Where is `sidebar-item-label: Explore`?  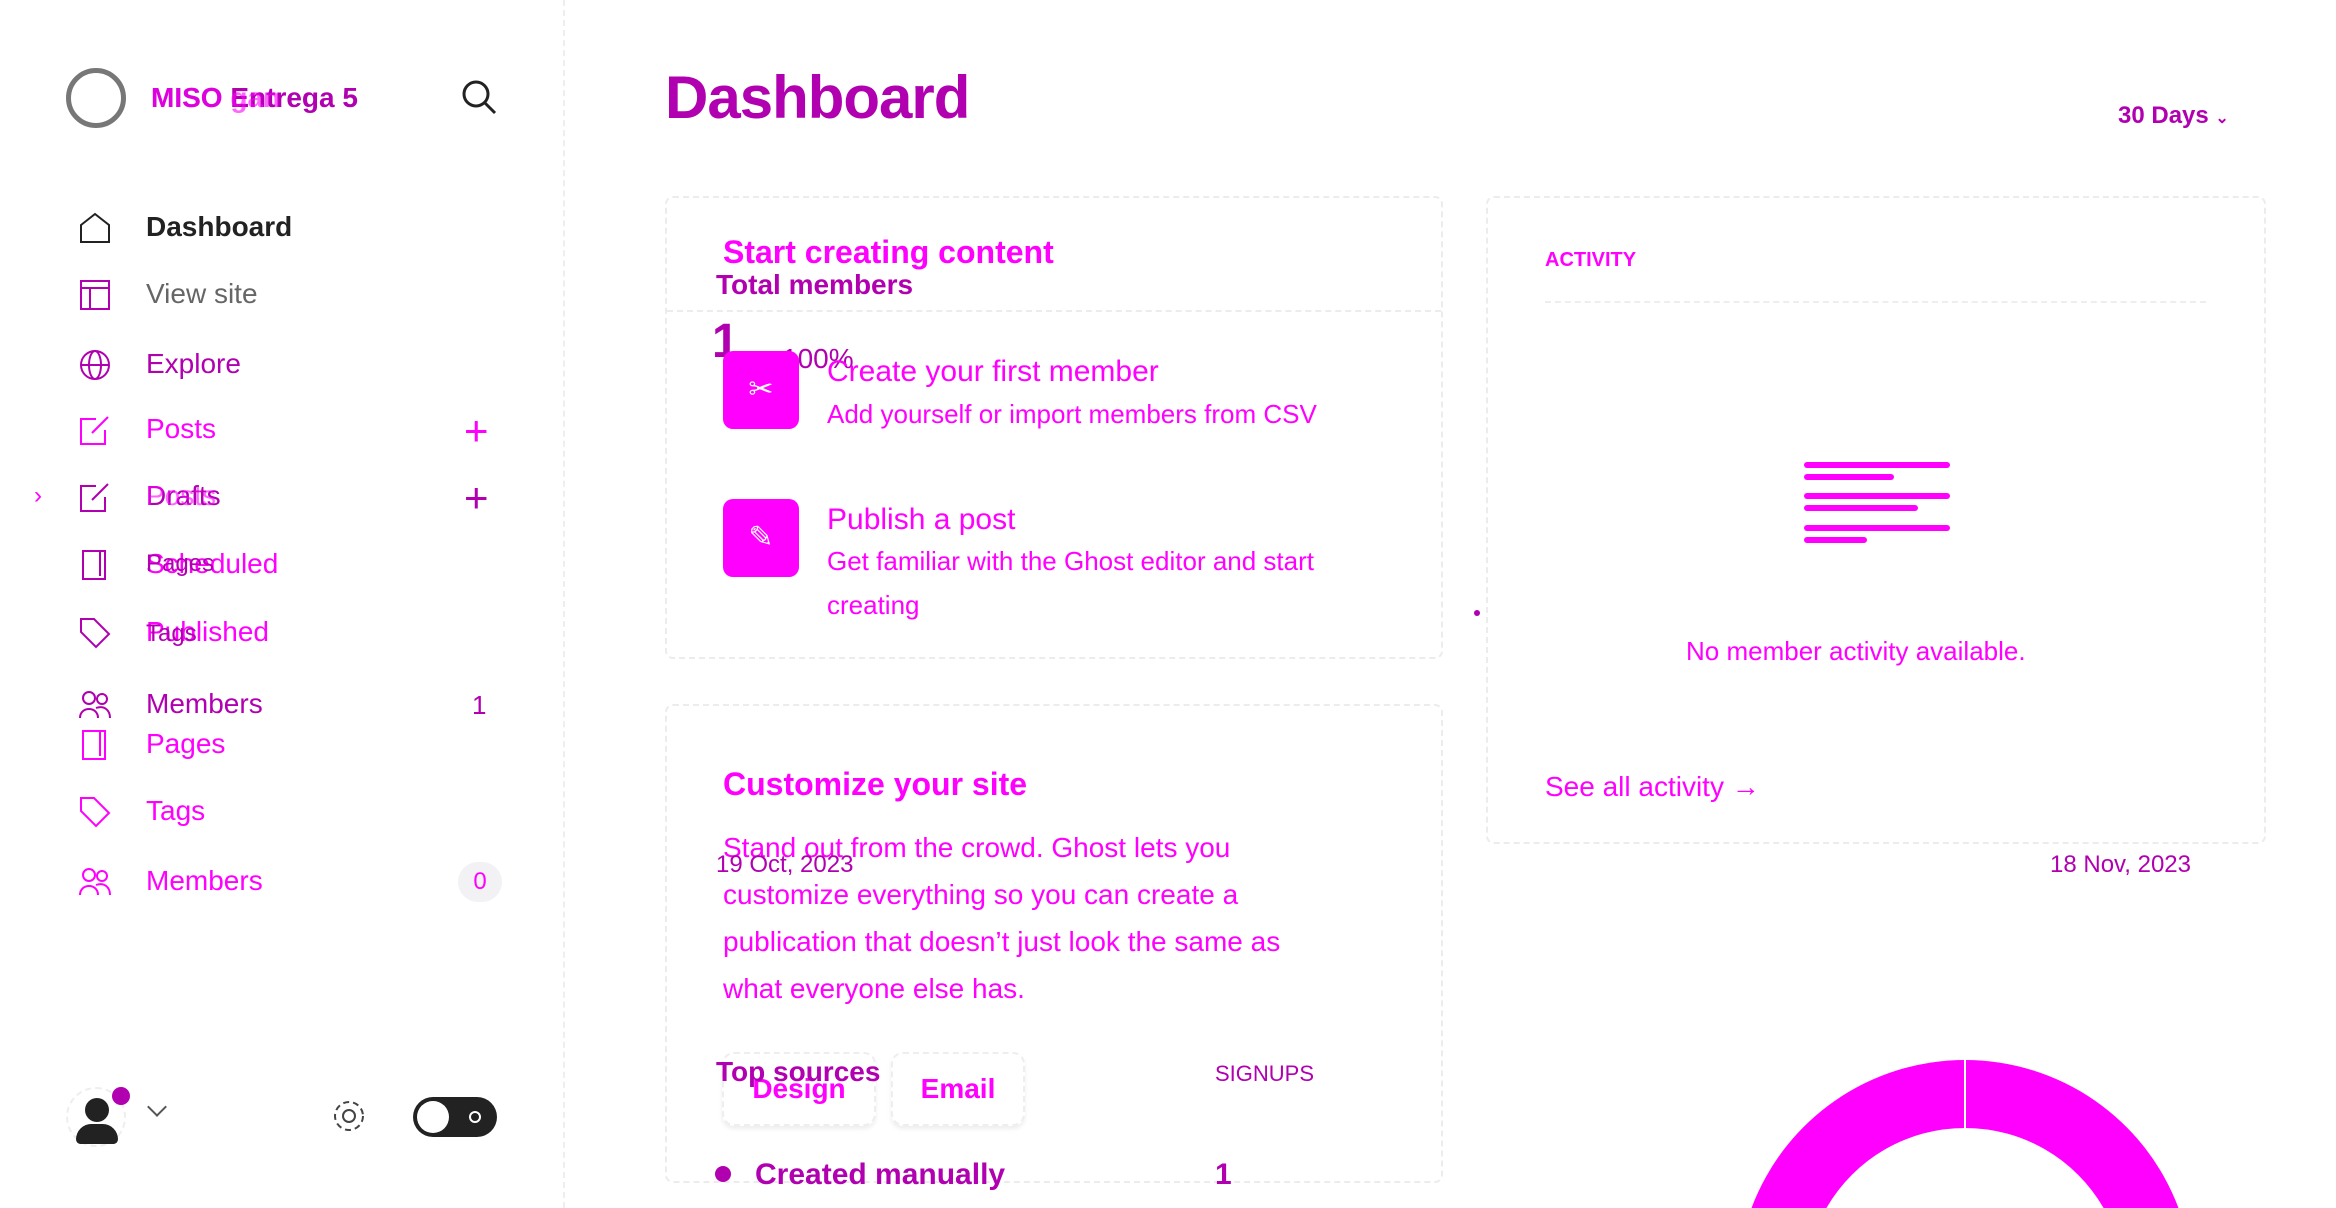 sidebar-item-label: Explore is located at coordinates (193, 363).